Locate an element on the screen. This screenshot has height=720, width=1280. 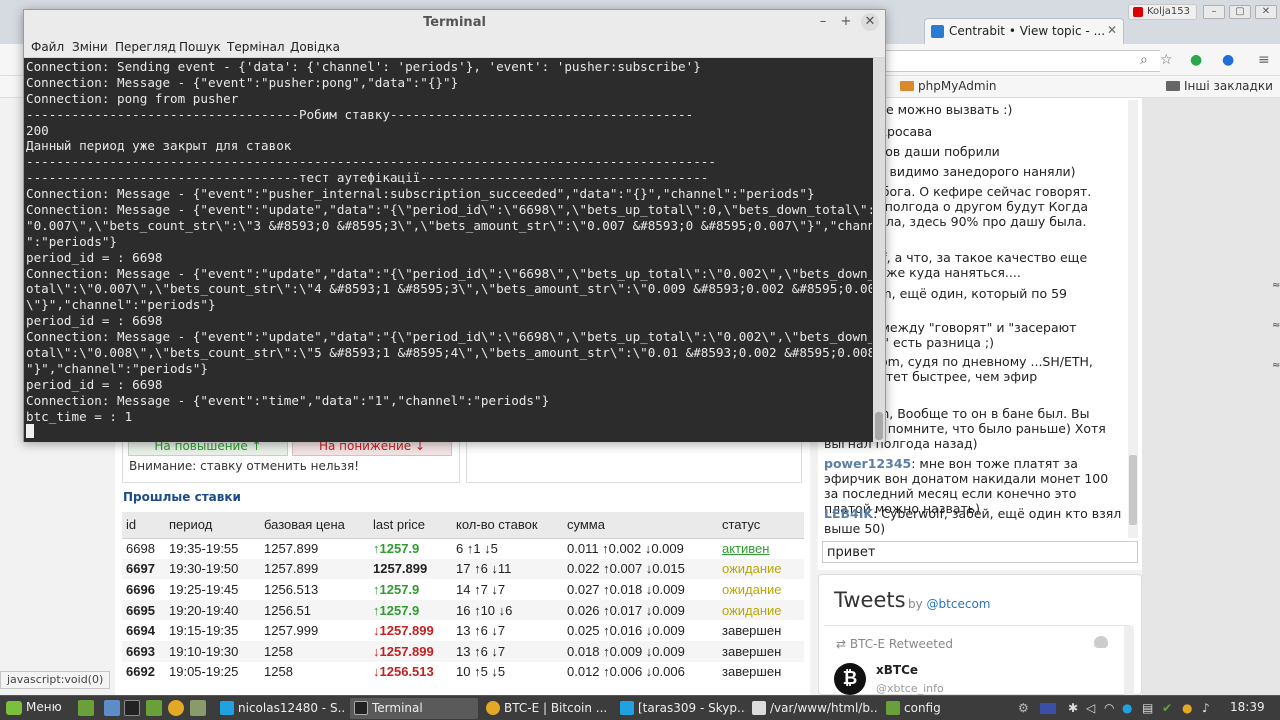
terminal-maximize-button: + is located at coordinates (846, 22).